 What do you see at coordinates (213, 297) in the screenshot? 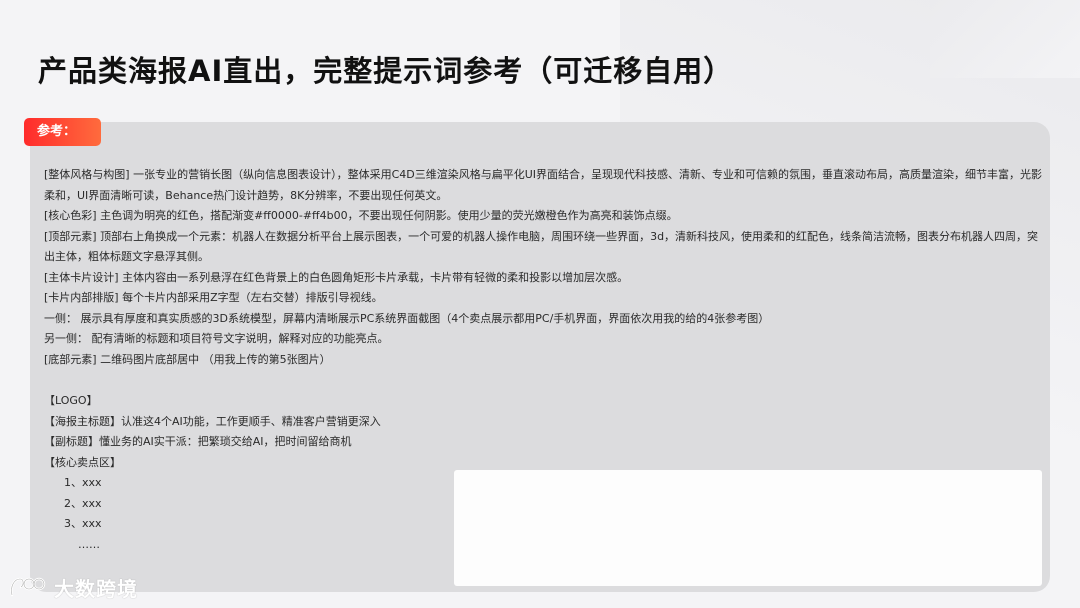
I see `paragraph-card-layout: [卡片内部排版] 每个卡片内部采用Z字型（左右交替）排版引导视线。` at bounding box center [213, 297].